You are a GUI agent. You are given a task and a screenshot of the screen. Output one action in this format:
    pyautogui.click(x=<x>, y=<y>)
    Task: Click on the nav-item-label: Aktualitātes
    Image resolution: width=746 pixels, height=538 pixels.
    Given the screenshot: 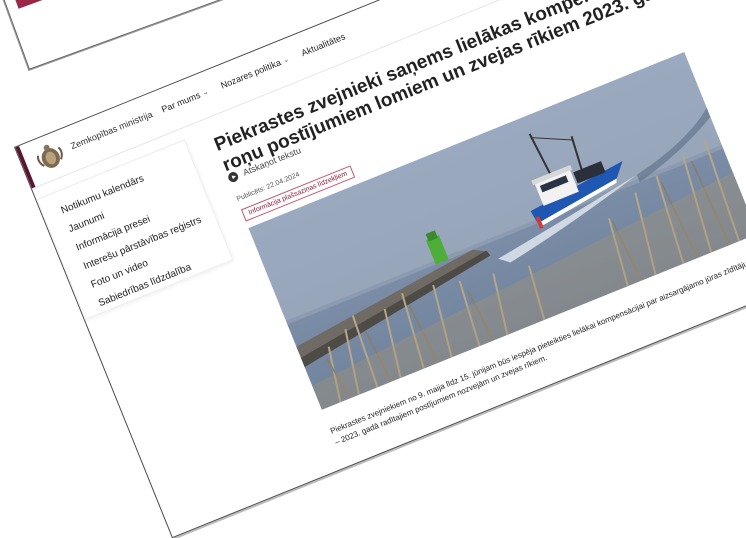 What is the action you would take?
    pyautogui.click(x=323, y=45)
    